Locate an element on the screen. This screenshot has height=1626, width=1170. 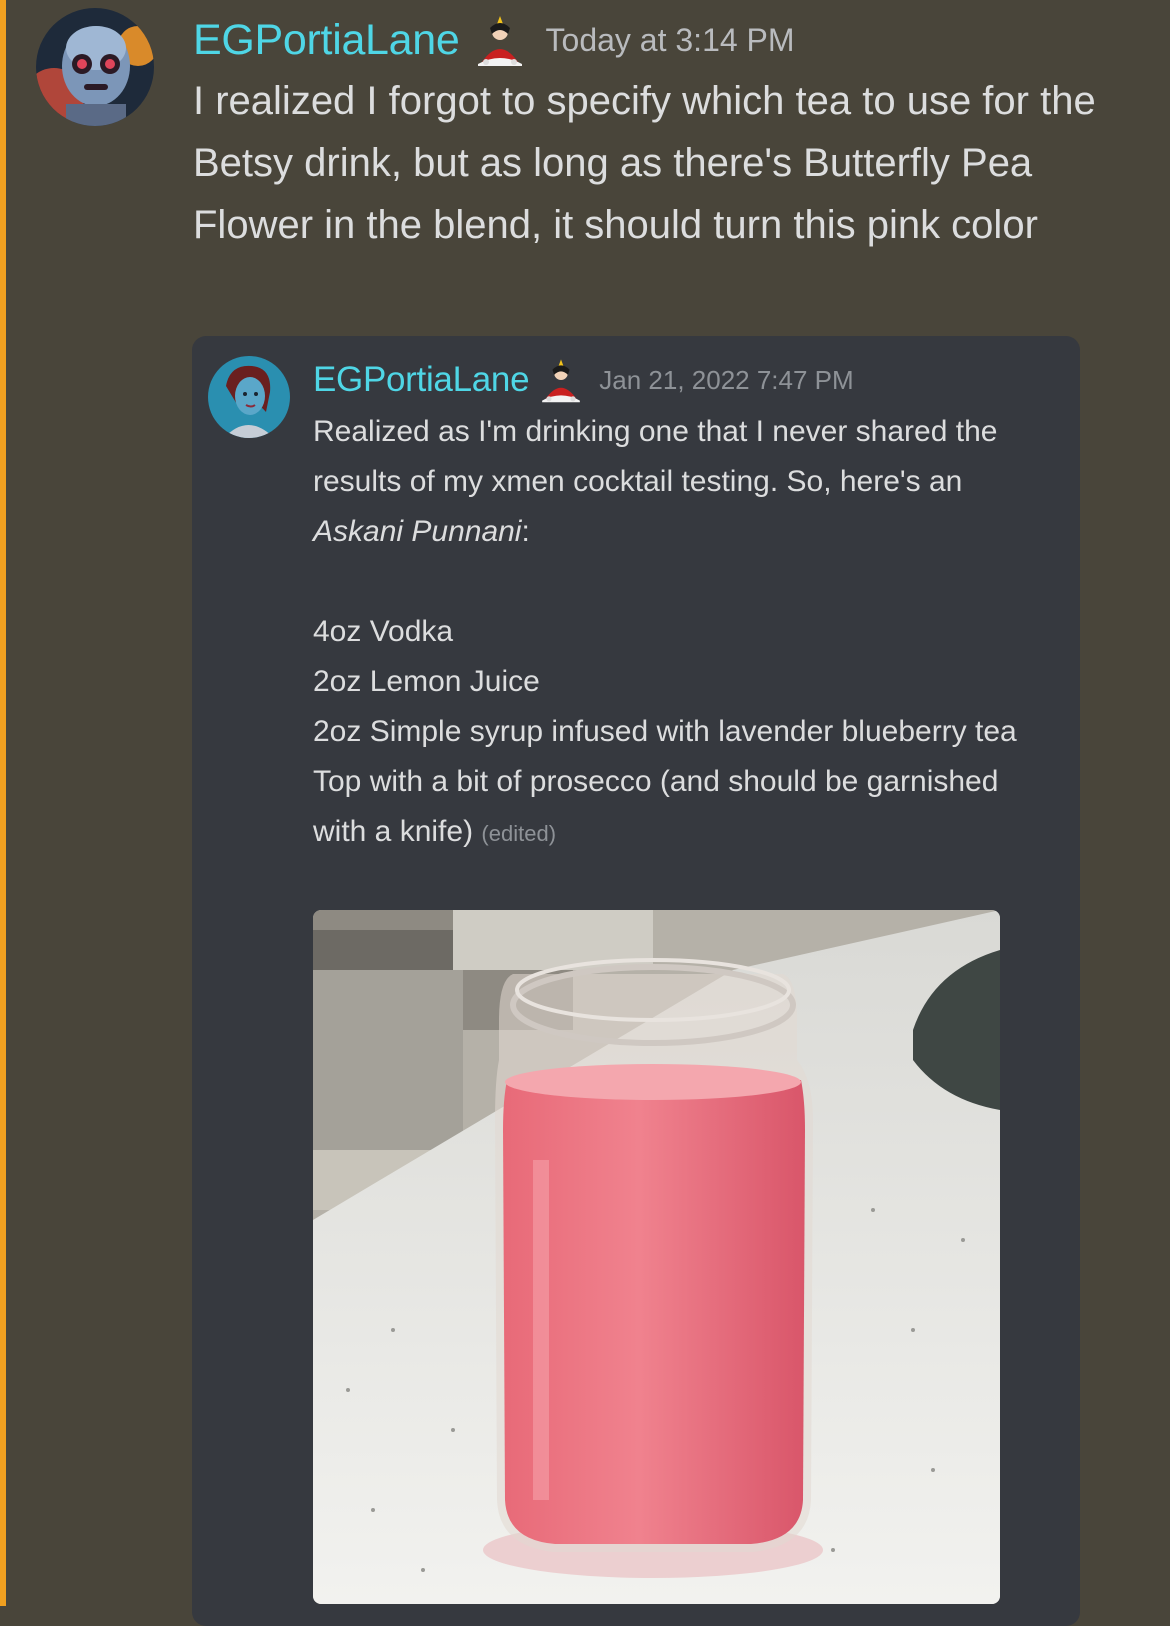
edited-label: (edited) is located at coordinates (519, 833).